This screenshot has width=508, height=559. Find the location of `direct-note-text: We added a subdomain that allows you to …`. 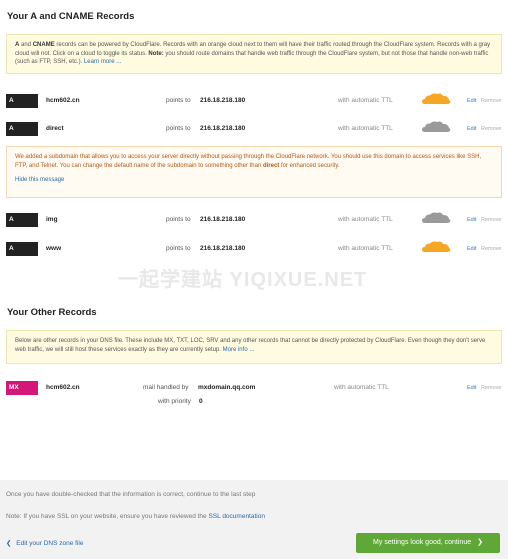

direct-note-text: We added a subdomain that allows you to … is located at coordinates (248, 161).